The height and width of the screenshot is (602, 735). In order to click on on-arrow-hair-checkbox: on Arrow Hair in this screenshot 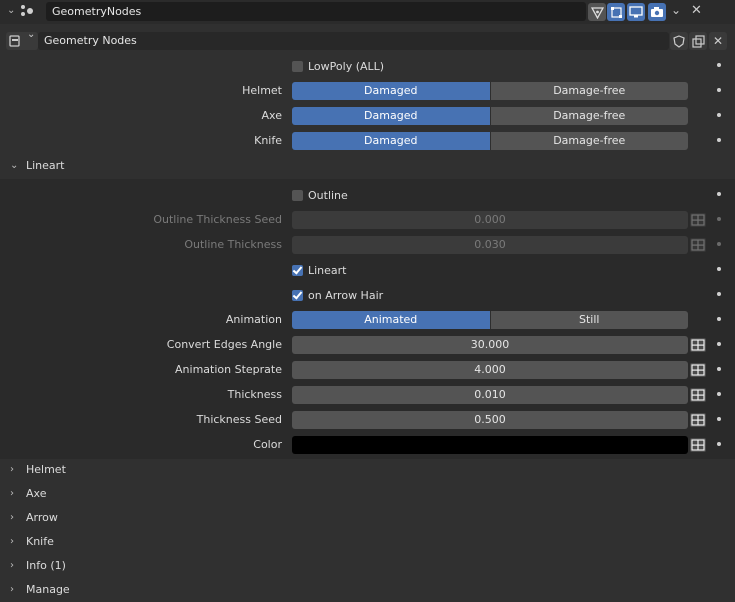, I will do `click(337, 295)`.